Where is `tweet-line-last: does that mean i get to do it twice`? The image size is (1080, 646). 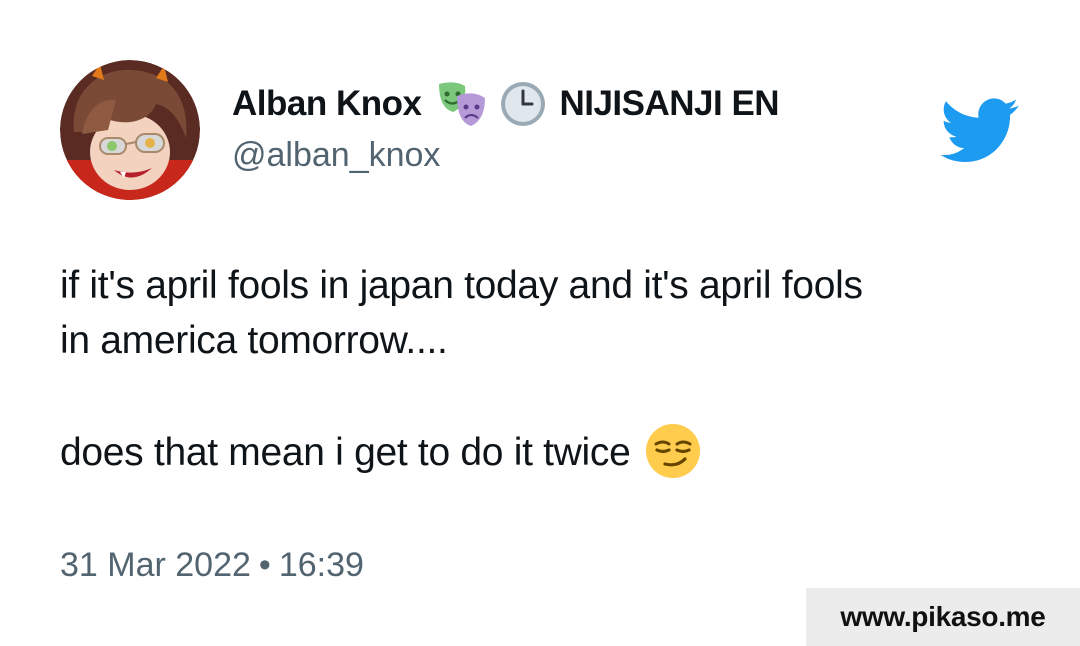
tweet-line-last: does that mean i get to do it twice is located at coordinates (540, 451).